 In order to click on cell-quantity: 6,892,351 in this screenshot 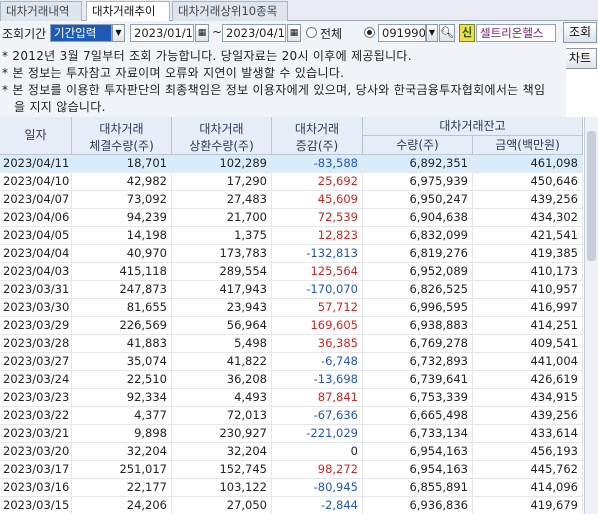, I will do `click(418, 164)`.